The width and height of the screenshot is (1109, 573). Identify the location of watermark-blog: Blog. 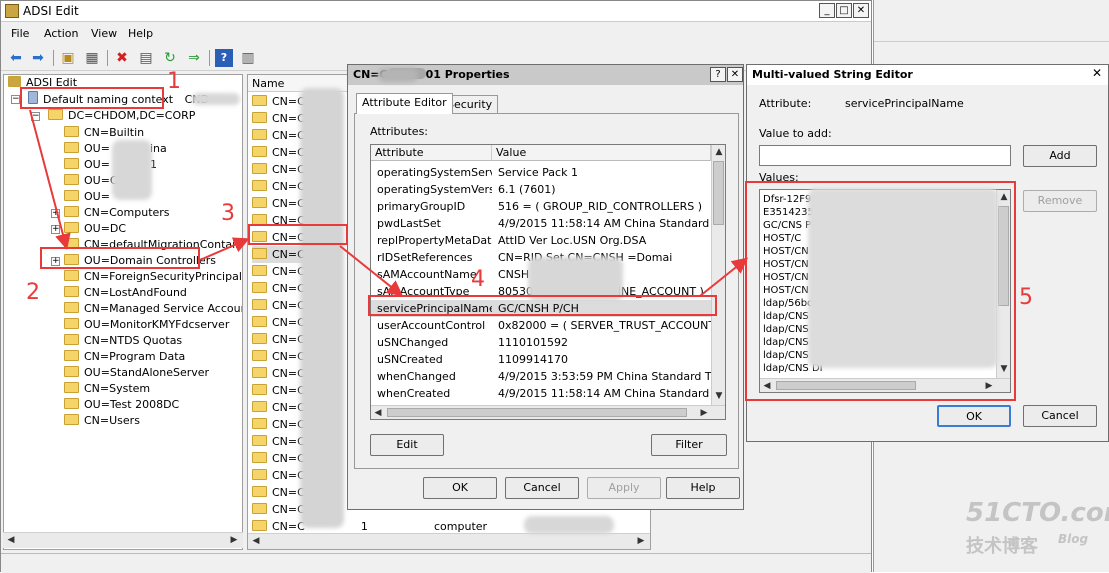
(1073, 539).